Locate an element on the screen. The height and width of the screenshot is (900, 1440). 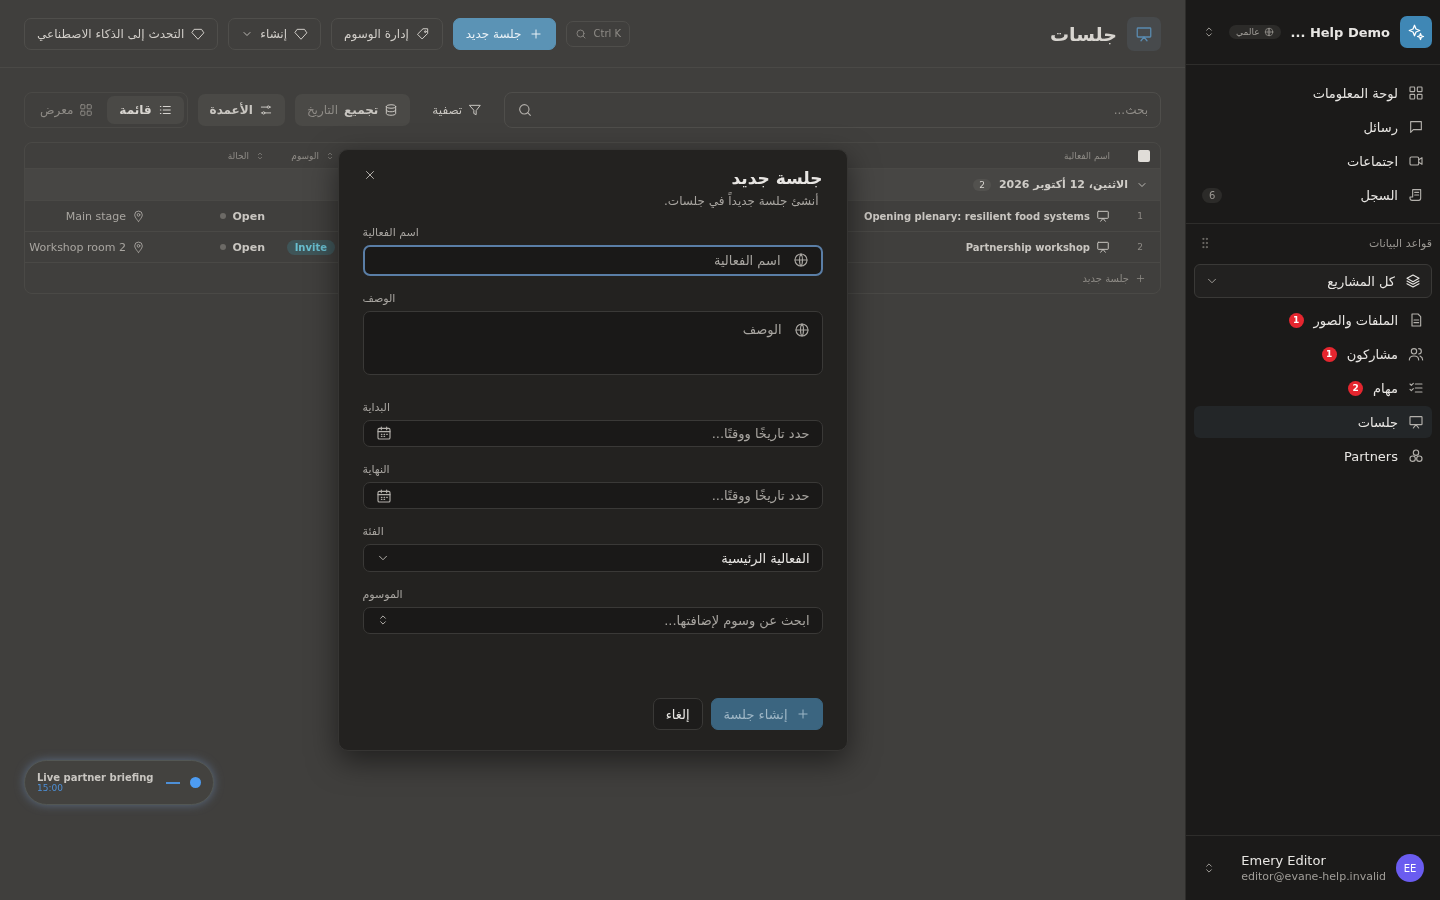
dialog-title: جلسة جديد is located at coordinates (777, 178).